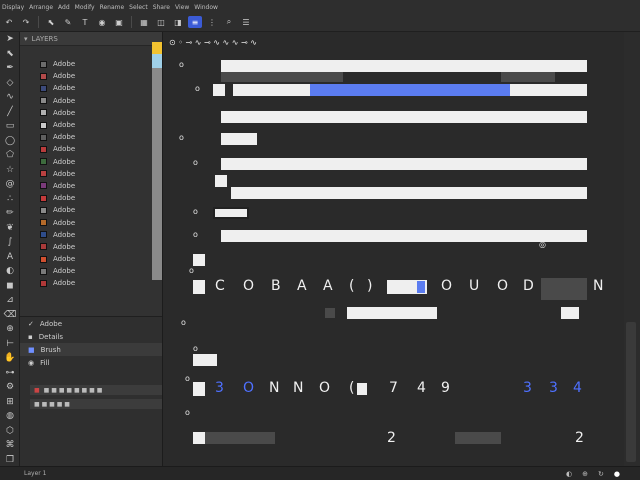 This screenshot has width=640, height=480. What do you see at coordinates (195, 22) in the screenshot?
I see `align-icon: ≡` at bounding box center [195, 22].